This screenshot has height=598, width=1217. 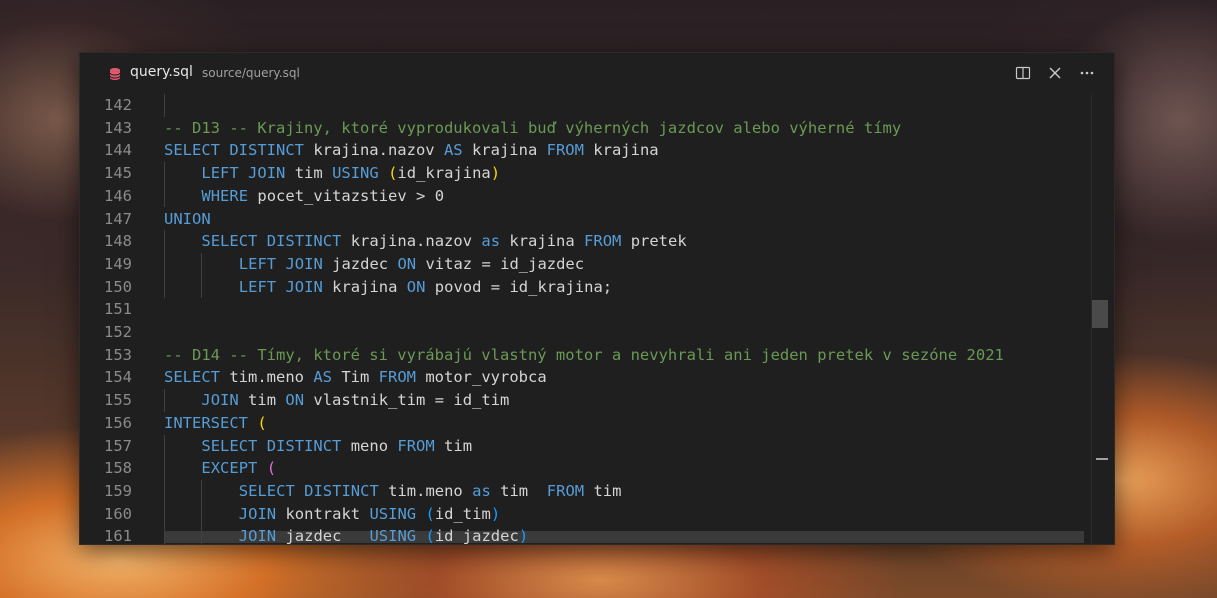 What do you see at coordinates (192, 377) in the screenshot?
I see `sql-keyword: SELECT` at bounding box center [192, 377].